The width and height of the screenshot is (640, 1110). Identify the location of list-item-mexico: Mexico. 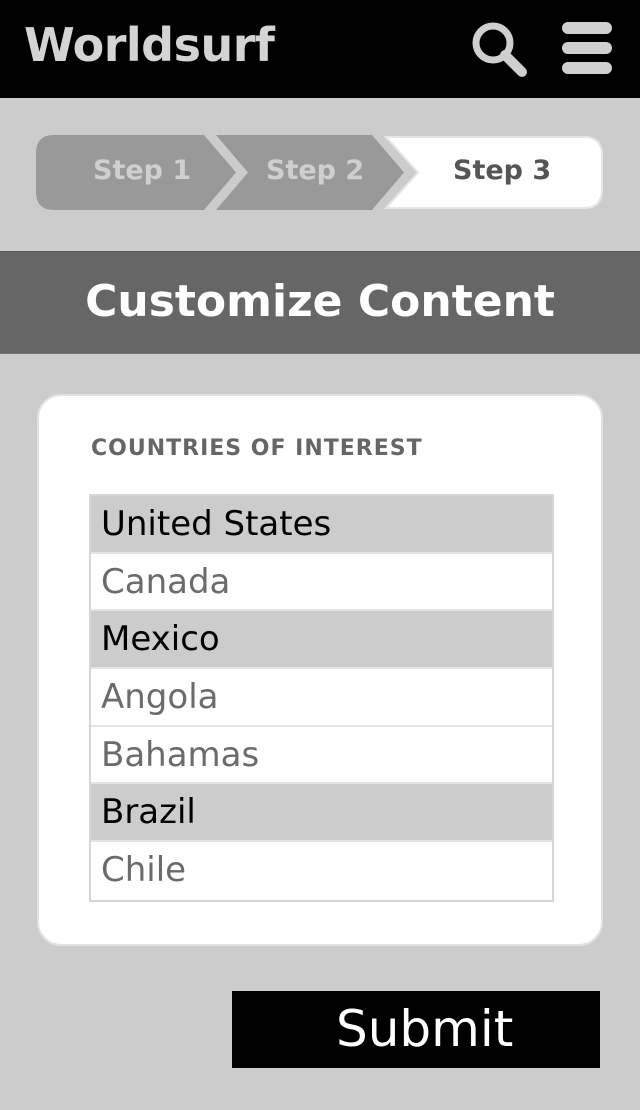
(321, 640).